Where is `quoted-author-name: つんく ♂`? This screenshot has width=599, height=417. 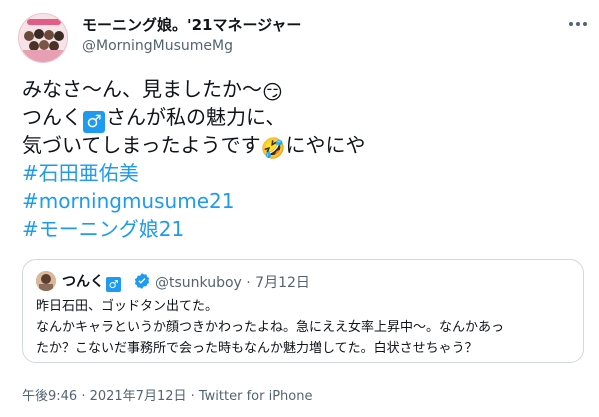 quoted-author-name: つんく ♂ is located at coordinates (91, 281).